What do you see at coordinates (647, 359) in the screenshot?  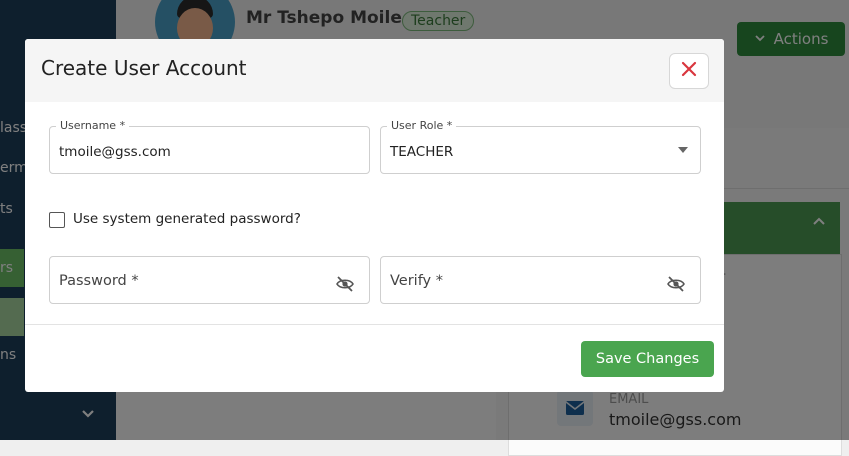 I see `save-changes-button: Save Changes` at bounding box center [647, 359].